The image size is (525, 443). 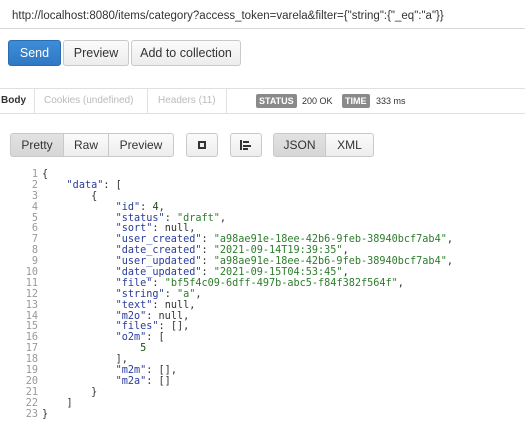 What do you see at coordinates (186, 53) in the screenshot?
I see `add-to-collection-button: Add to collection` at bounding box center [186, 53].